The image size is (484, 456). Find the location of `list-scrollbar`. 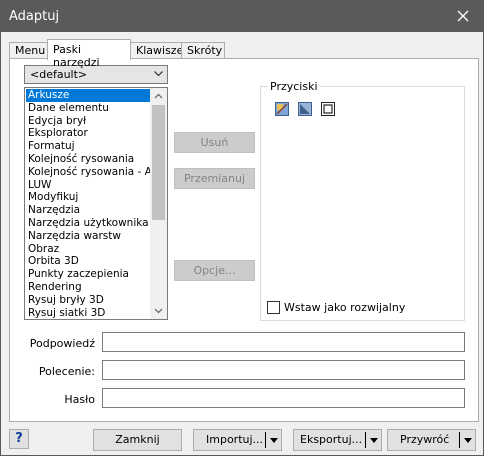

list-scrollbar is located at coordinates (158, 203).